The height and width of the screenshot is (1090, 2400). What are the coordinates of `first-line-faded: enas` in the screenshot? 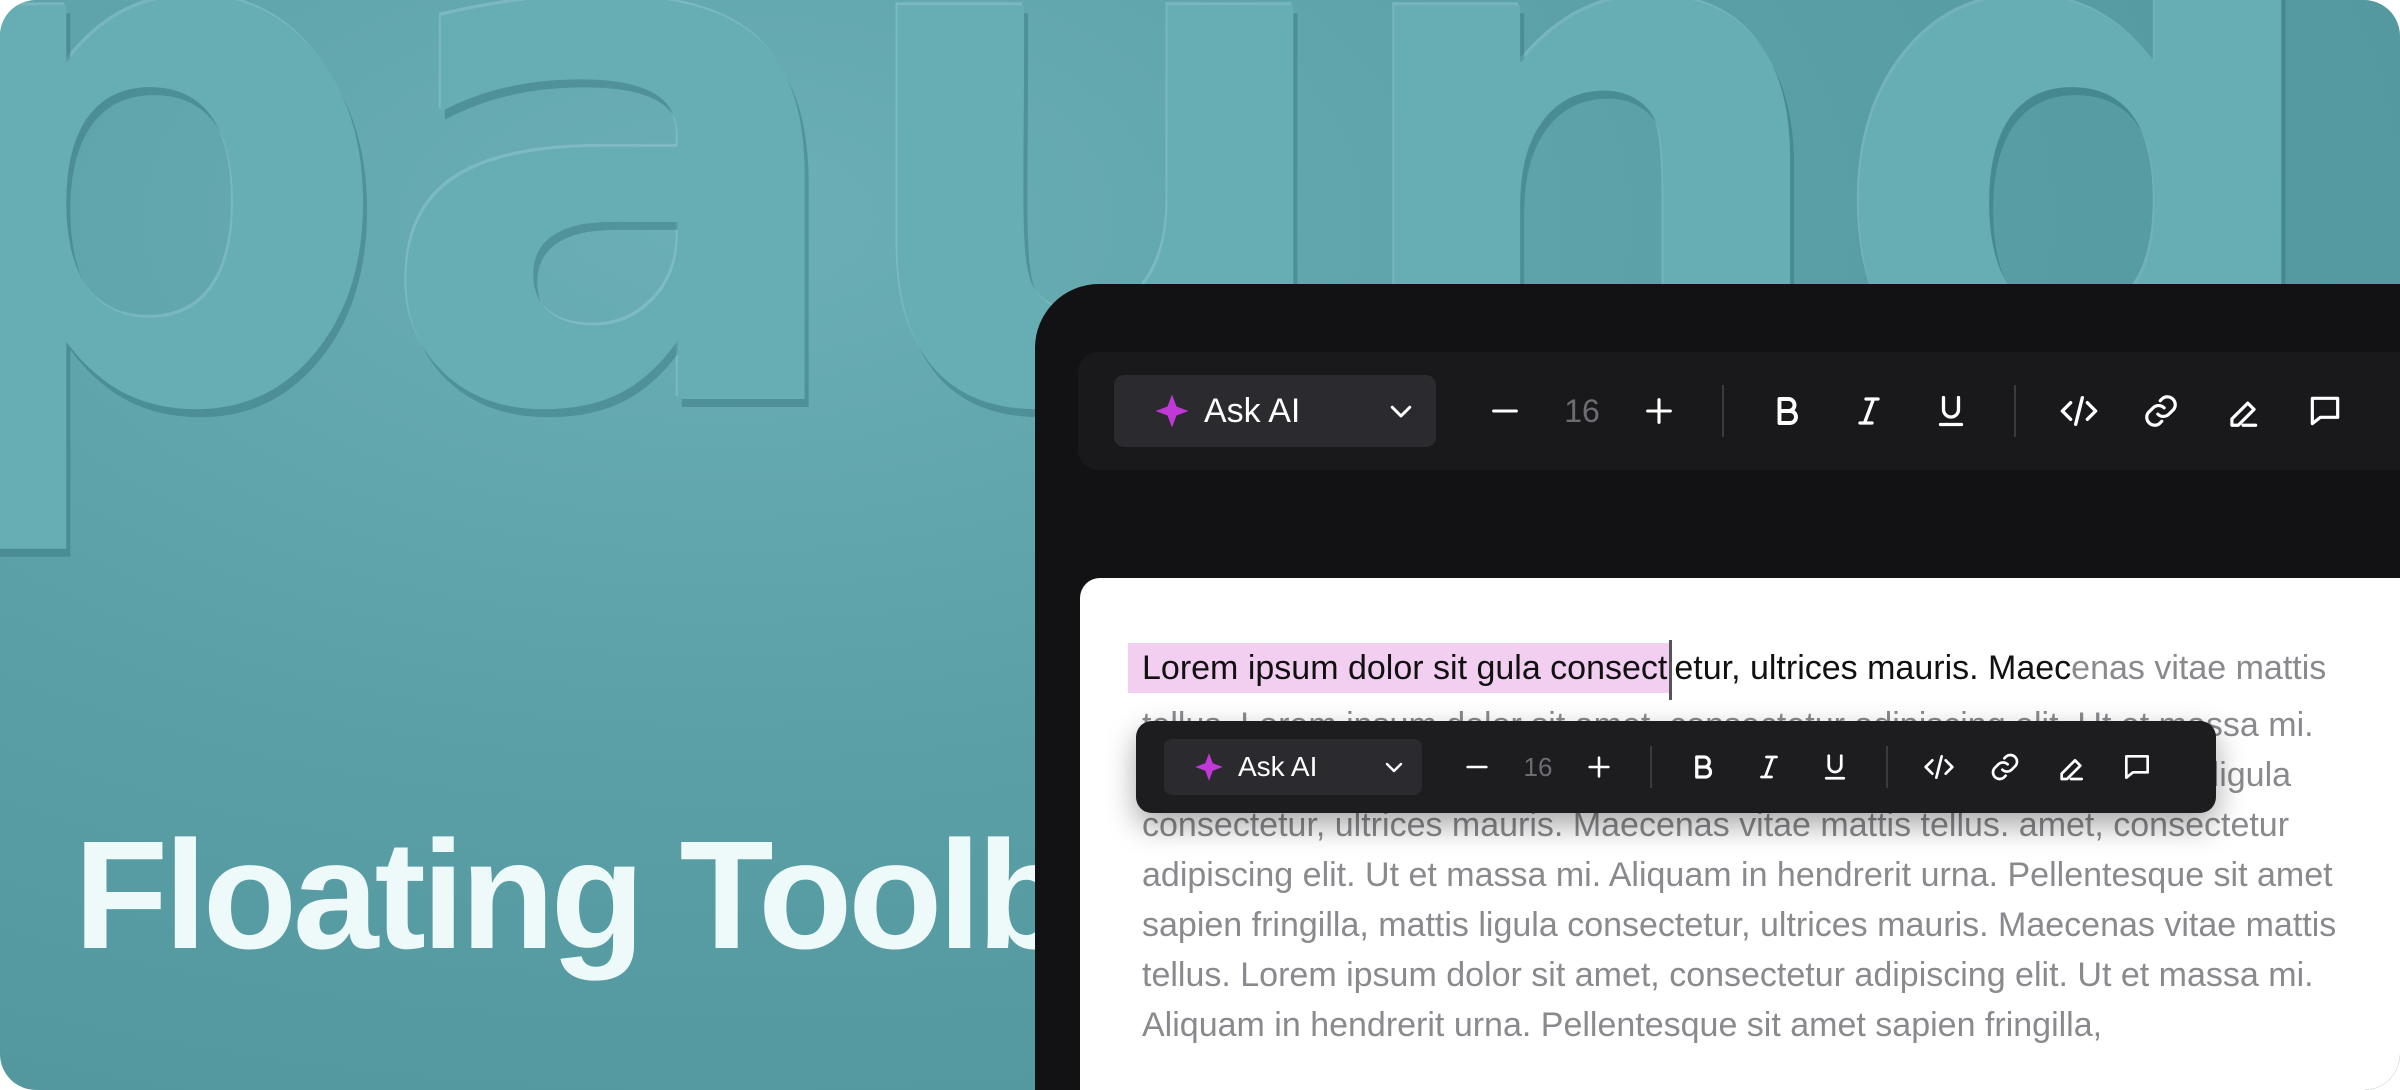 It's located at (2108, 667).